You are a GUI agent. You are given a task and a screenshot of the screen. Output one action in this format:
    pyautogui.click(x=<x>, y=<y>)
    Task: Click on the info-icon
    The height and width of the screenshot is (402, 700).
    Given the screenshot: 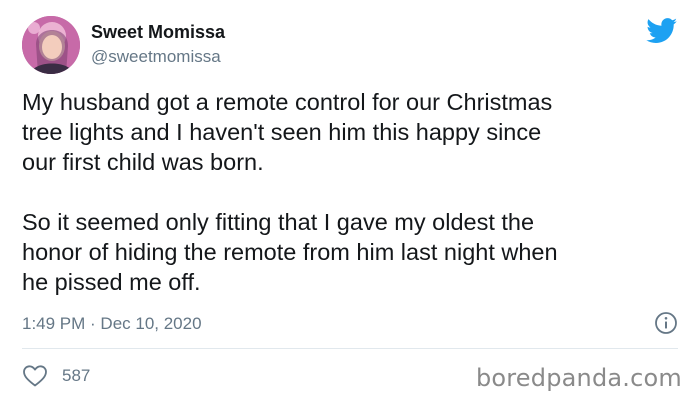 What is the action you would take?
    pyautogui.click(x=666, y=323)
    